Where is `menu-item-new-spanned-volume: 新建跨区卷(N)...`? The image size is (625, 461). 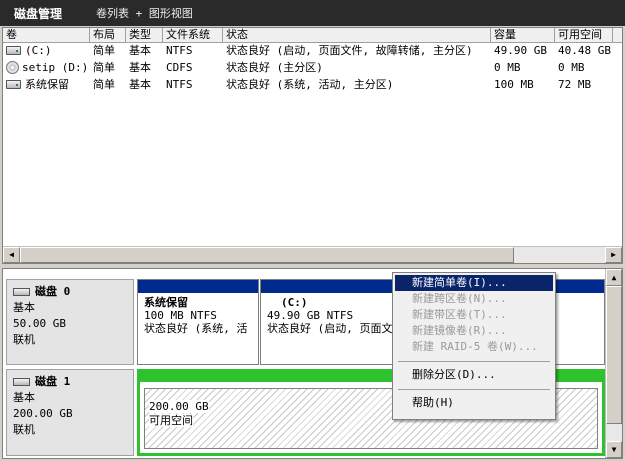
menu-item-new-spanned-volume: 新建跨区卷(N)... is located at coordinates (474, 299).